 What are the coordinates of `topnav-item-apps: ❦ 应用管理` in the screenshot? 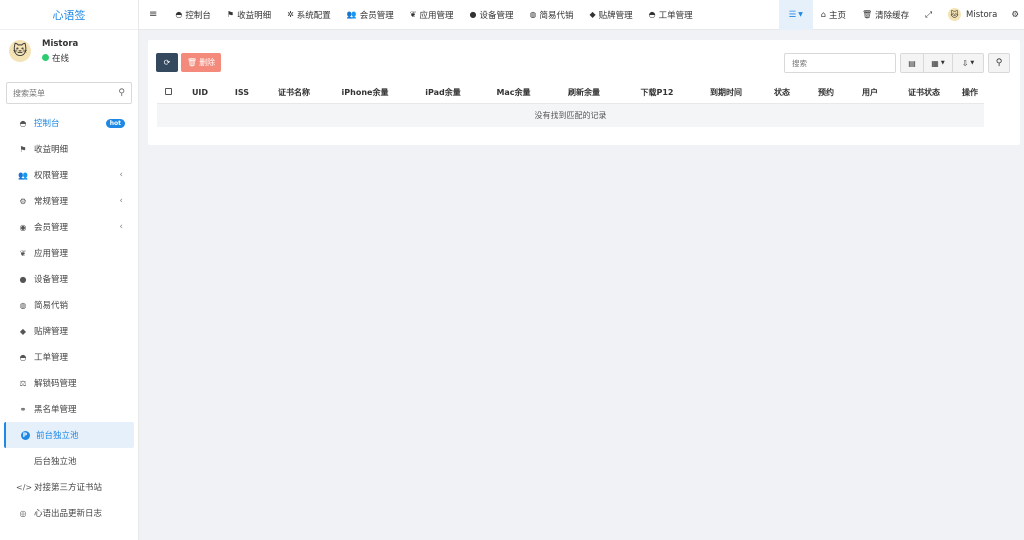 It's located at (432, 15).